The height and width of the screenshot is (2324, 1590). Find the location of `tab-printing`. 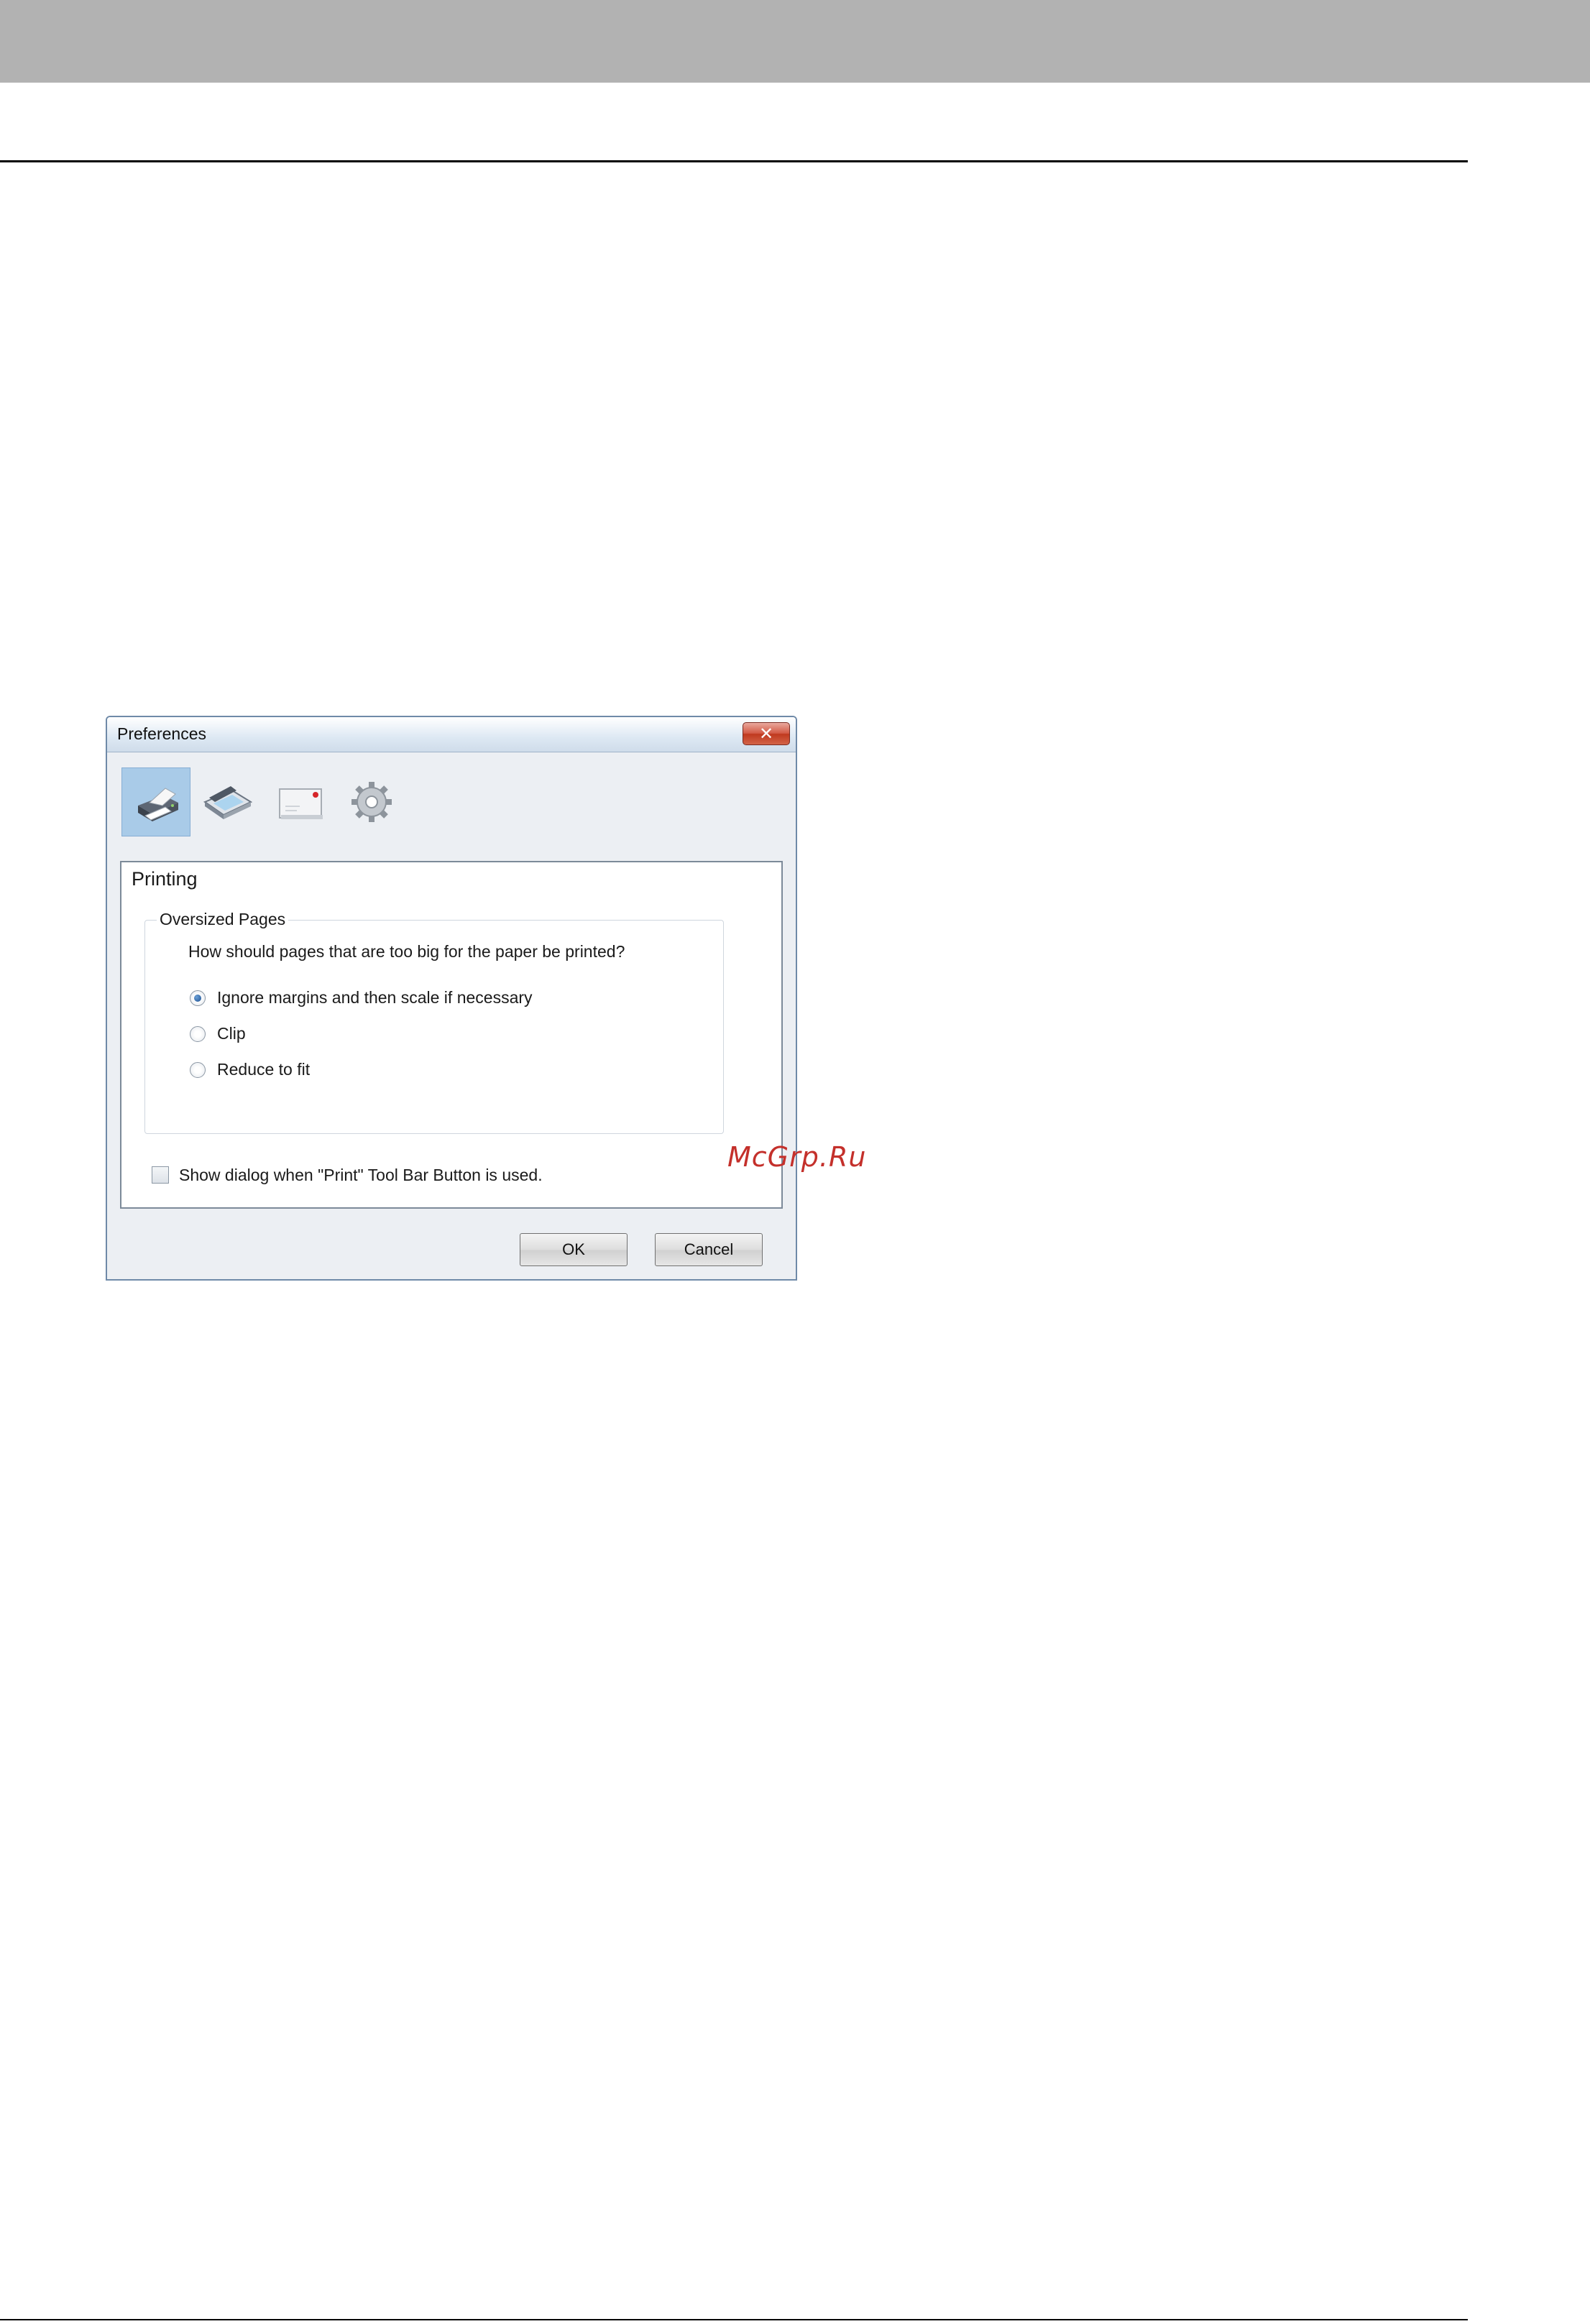

tab-printing is located at coordinates (155, 801).